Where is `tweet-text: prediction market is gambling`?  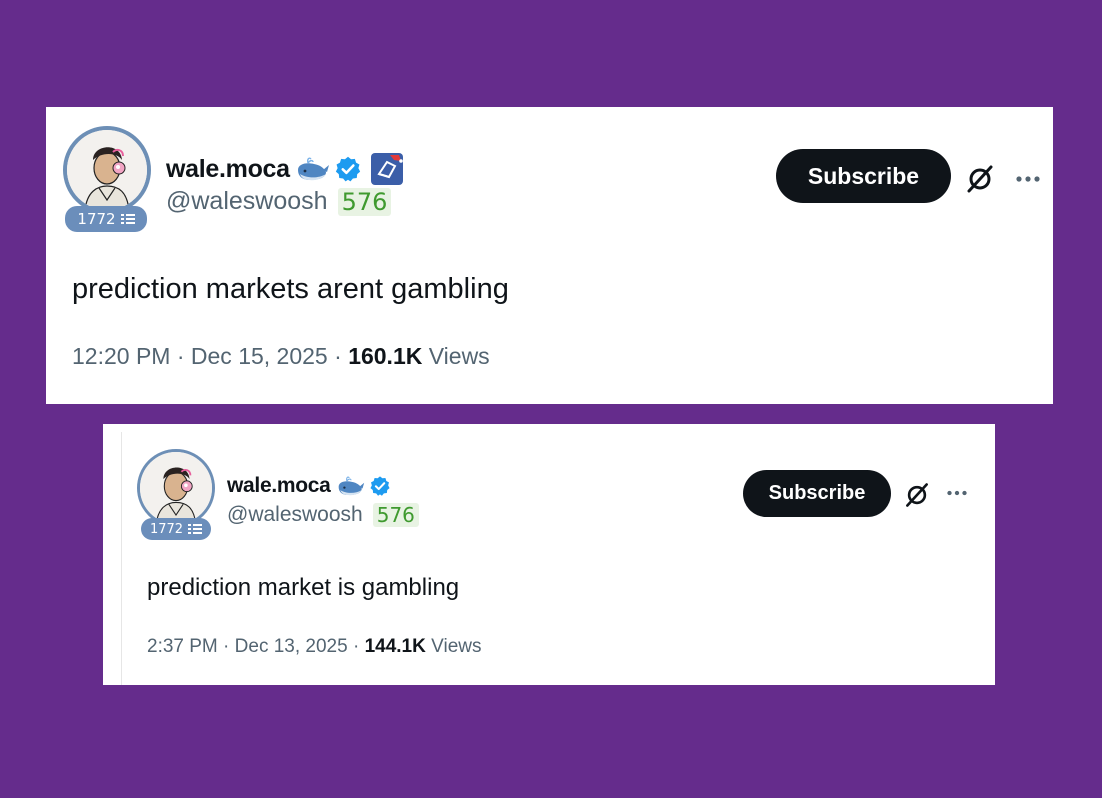
tweet-text: prediction market is gambling is located at coordinates (303, 587).